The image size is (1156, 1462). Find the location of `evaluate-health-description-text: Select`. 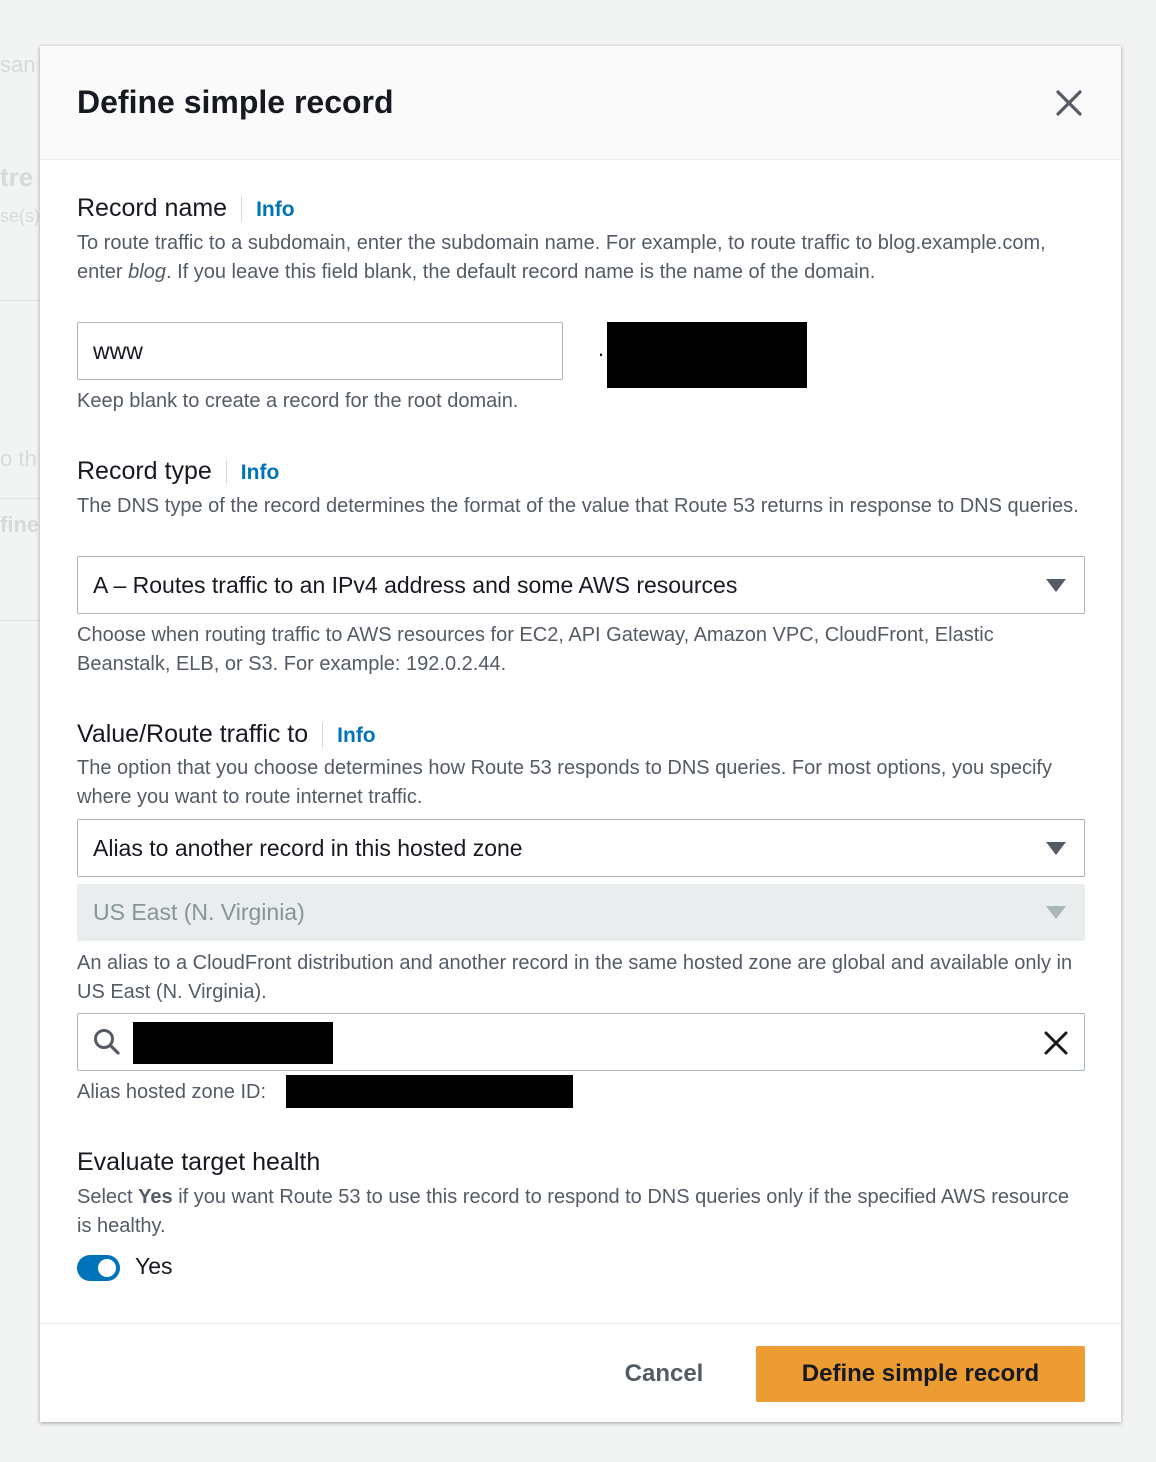

evaluate-health-description-text: Select is located at coordinates (108, 1197).